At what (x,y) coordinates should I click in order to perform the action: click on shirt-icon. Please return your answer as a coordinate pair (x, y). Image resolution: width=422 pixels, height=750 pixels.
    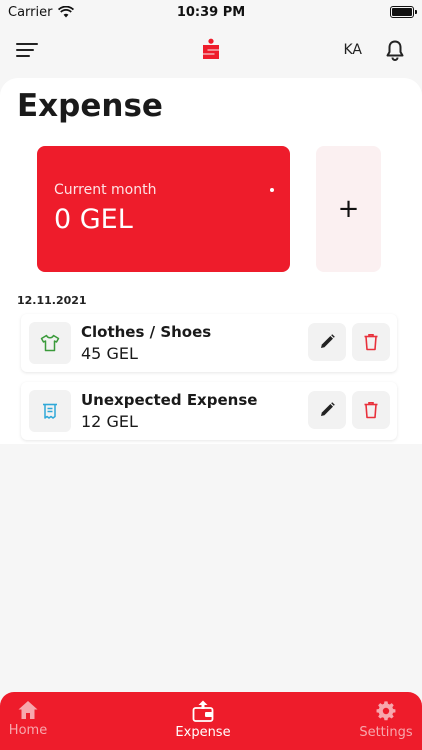
    Looking at the image, I should click on (50, 343).